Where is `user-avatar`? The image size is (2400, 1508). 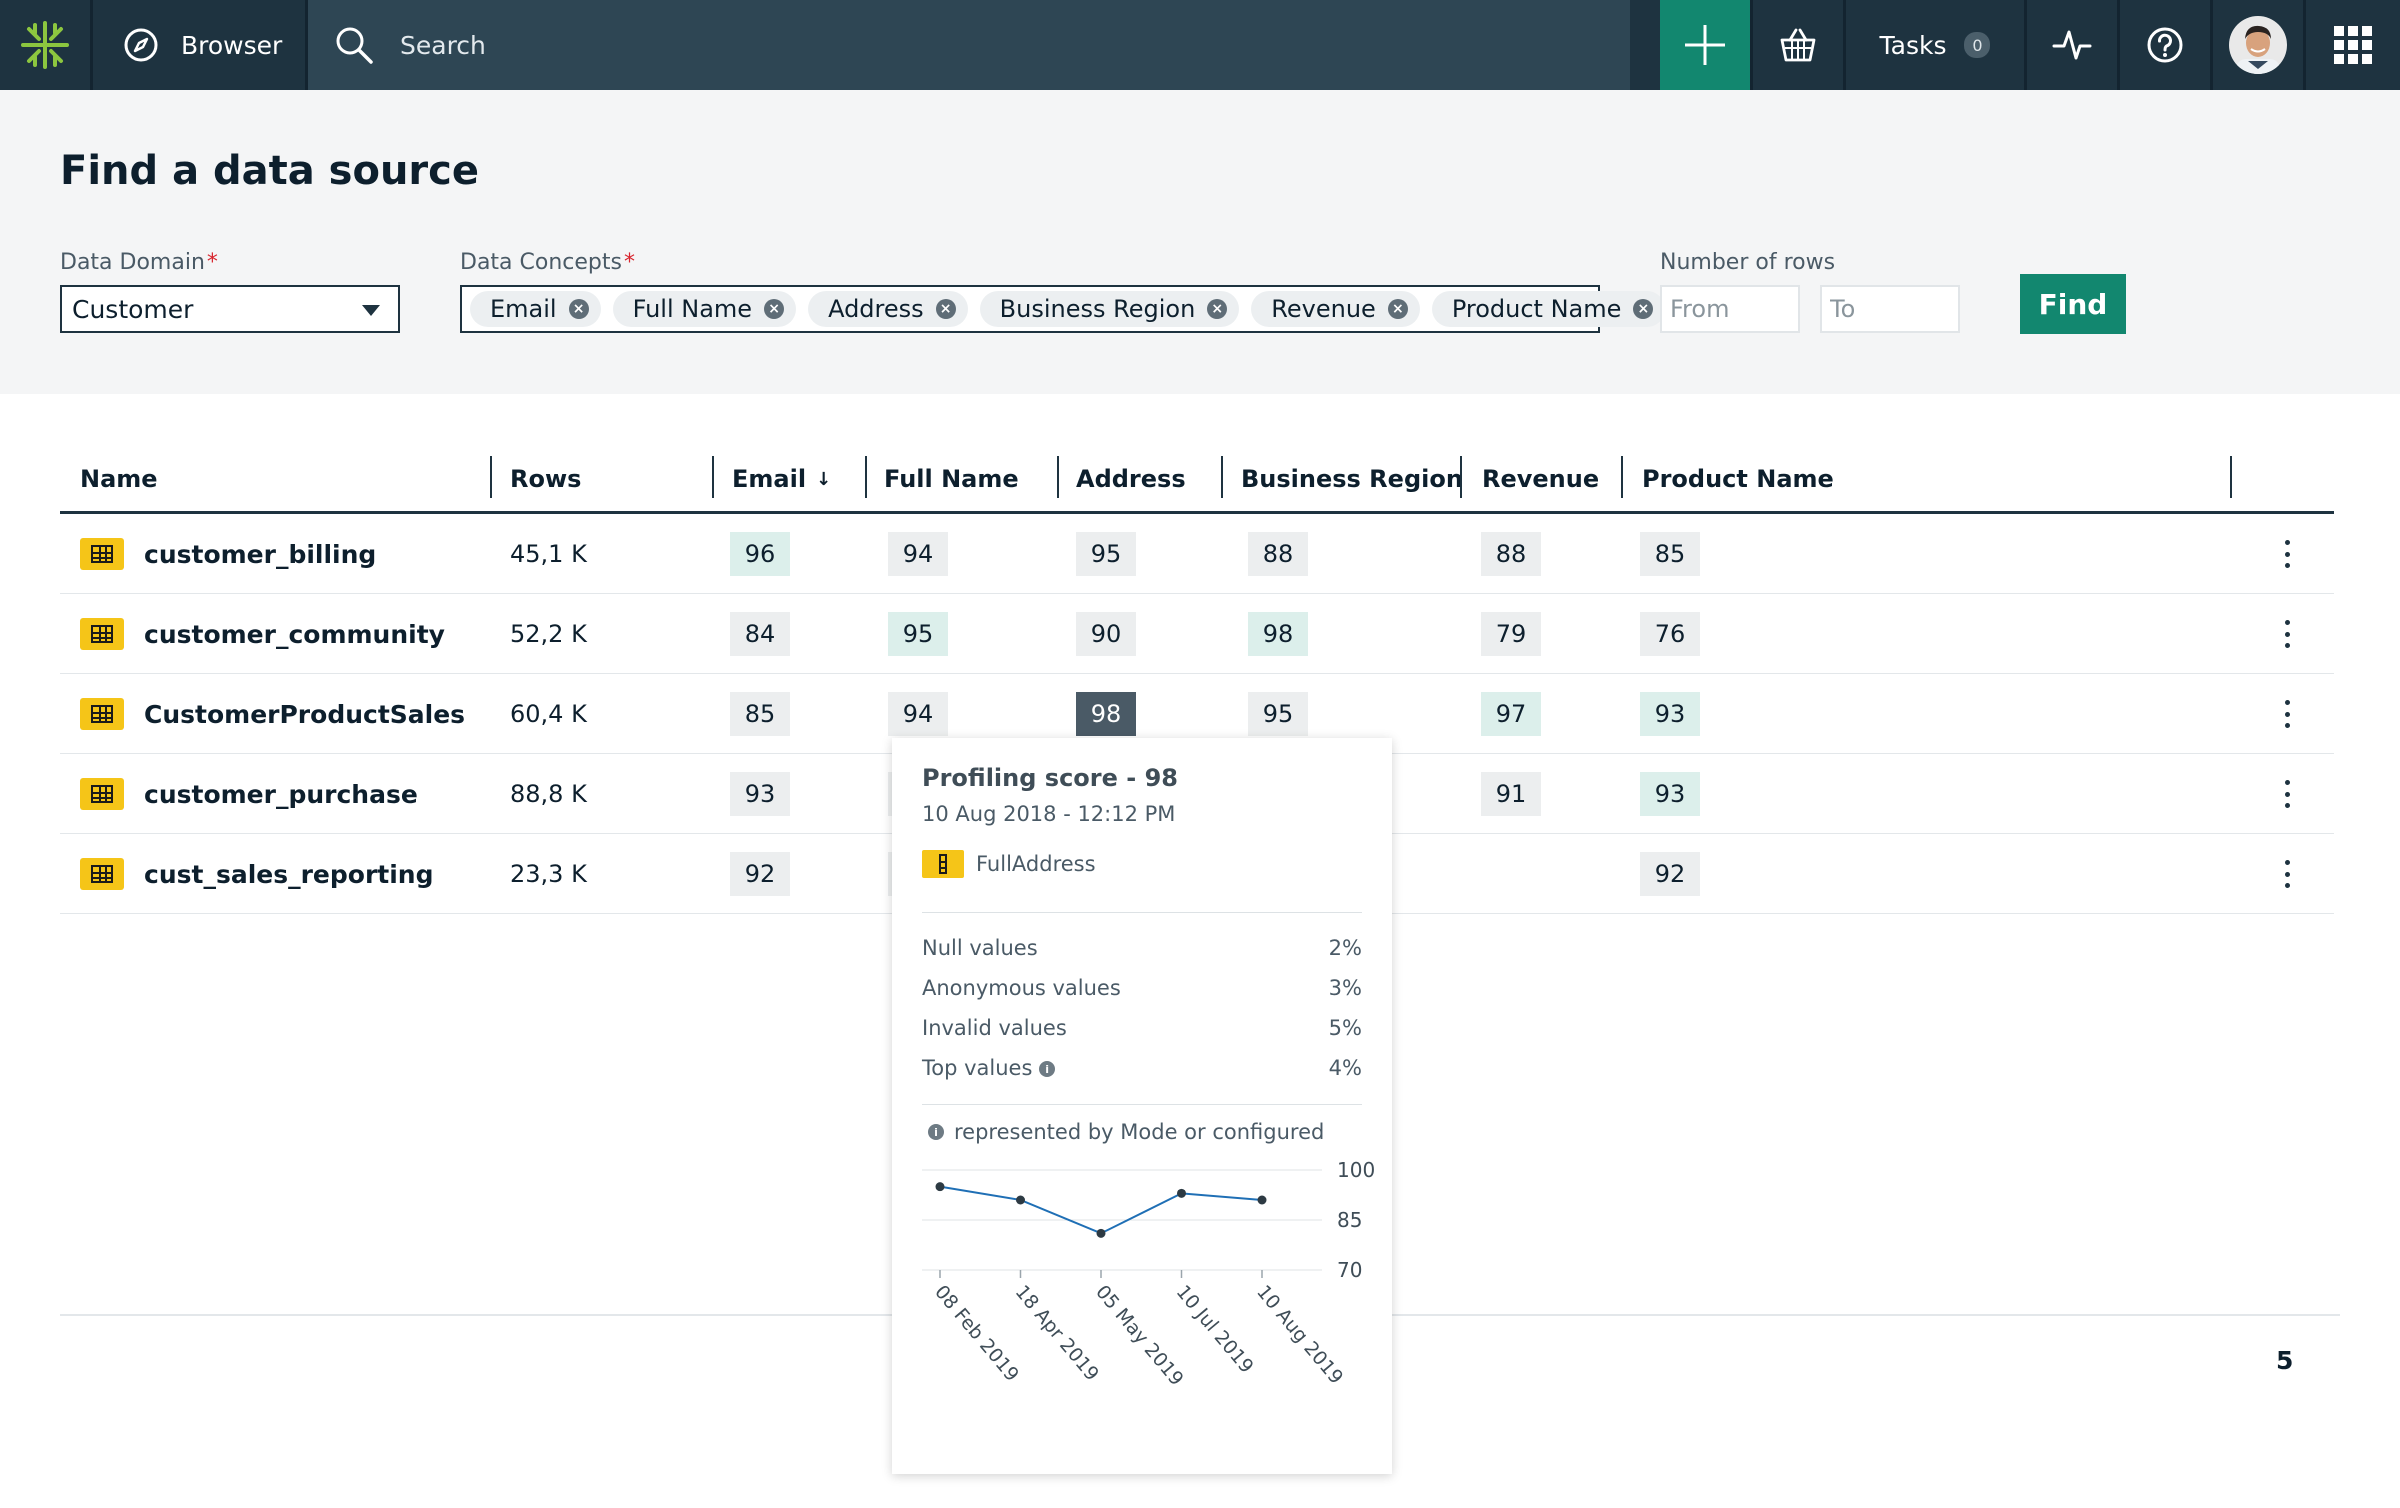
user-avatar is located at coordinates (2258, 45).